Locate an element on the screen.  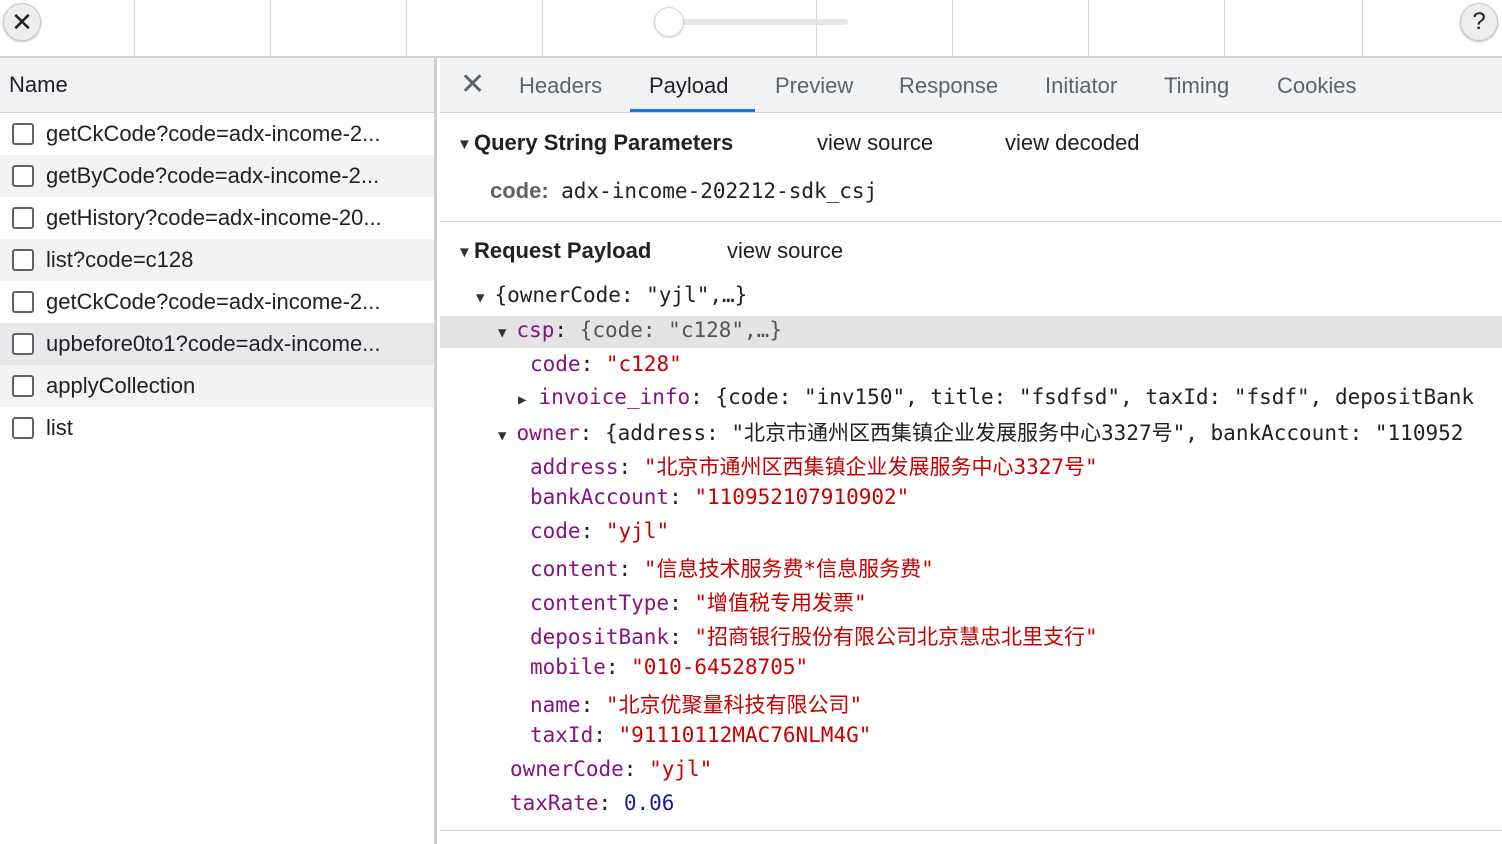
json-key: bankAccount is located at coordinates (600, 497).